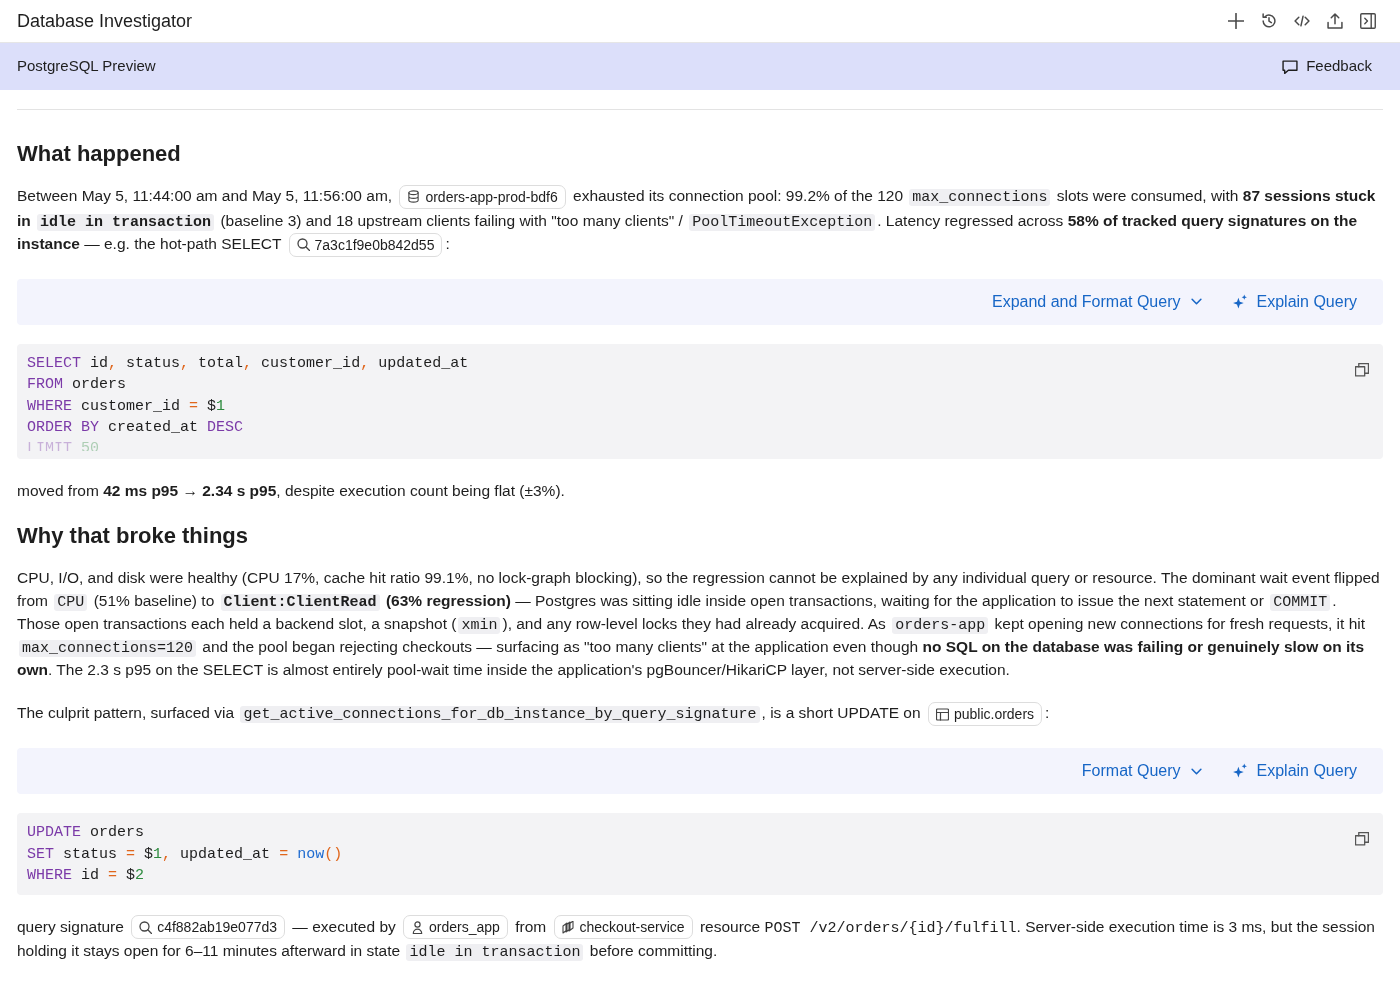  Describe the element at coordinates (699, 624) in the screenshot. I see `paragraph: CPU, I/O, and disk were healthy (CPU 17%, cache hit ratio 99.1%, no lock-graph blocking), so the regression cannot be explained by any individual query or resource. The dominant wait event flipped from CPU (51% baseline) to Client:ClientRead (63% regression) — Postgres was sitting idle inside open transactions, waiting for the application to issue the next statement or COMMIT . Those open transactions each held a backend slot, a snapshot ( xmin ), and any row-level locks they had already acquired. As orders-app kept opening new connections for fresh requests, it hit max_connections=120 and the pool began rejecting checkouts — surfacing as "too many clients" at the application even though no SQL on the database was failing or genuinely slow on its own. The 2.3 s p95 on the SELECT is almost entirely pool-wait time inside the application's pgBouncer/HikariCP layer, not server-side execution.` at that location.